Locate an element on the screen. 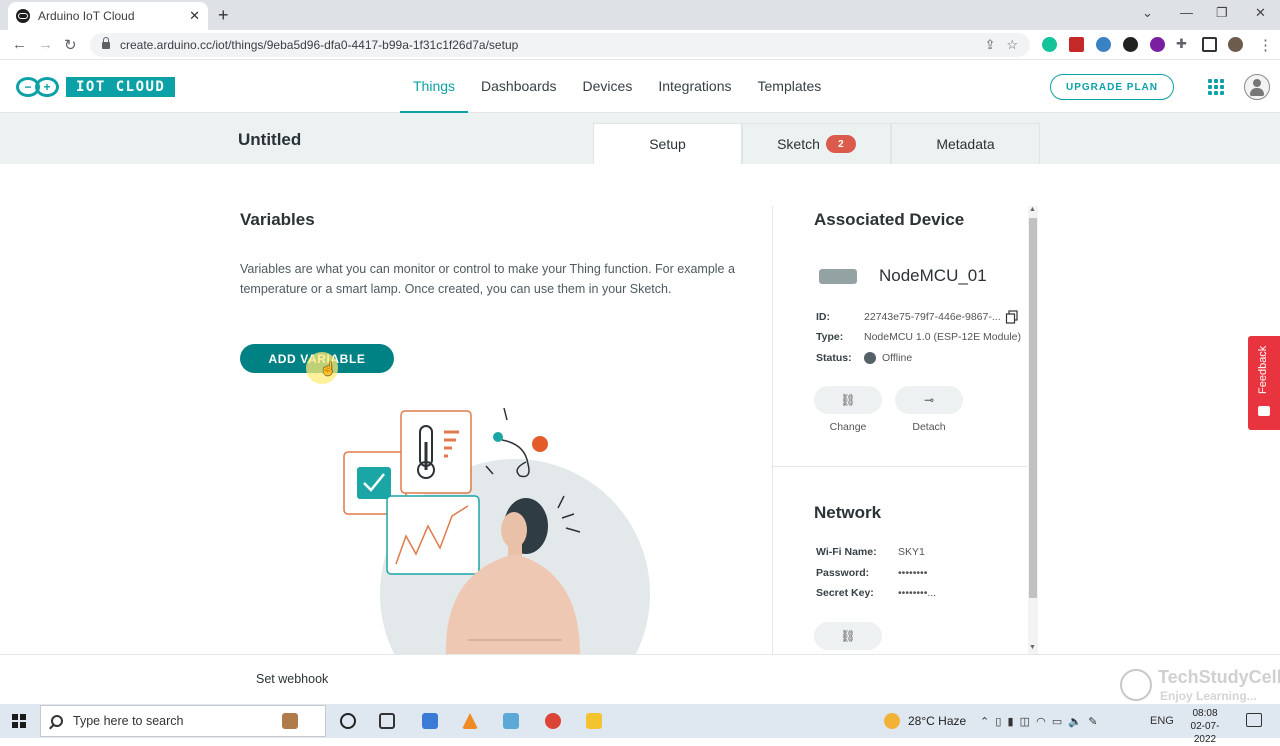  change-label: Change is located at coordinates (848, 427).